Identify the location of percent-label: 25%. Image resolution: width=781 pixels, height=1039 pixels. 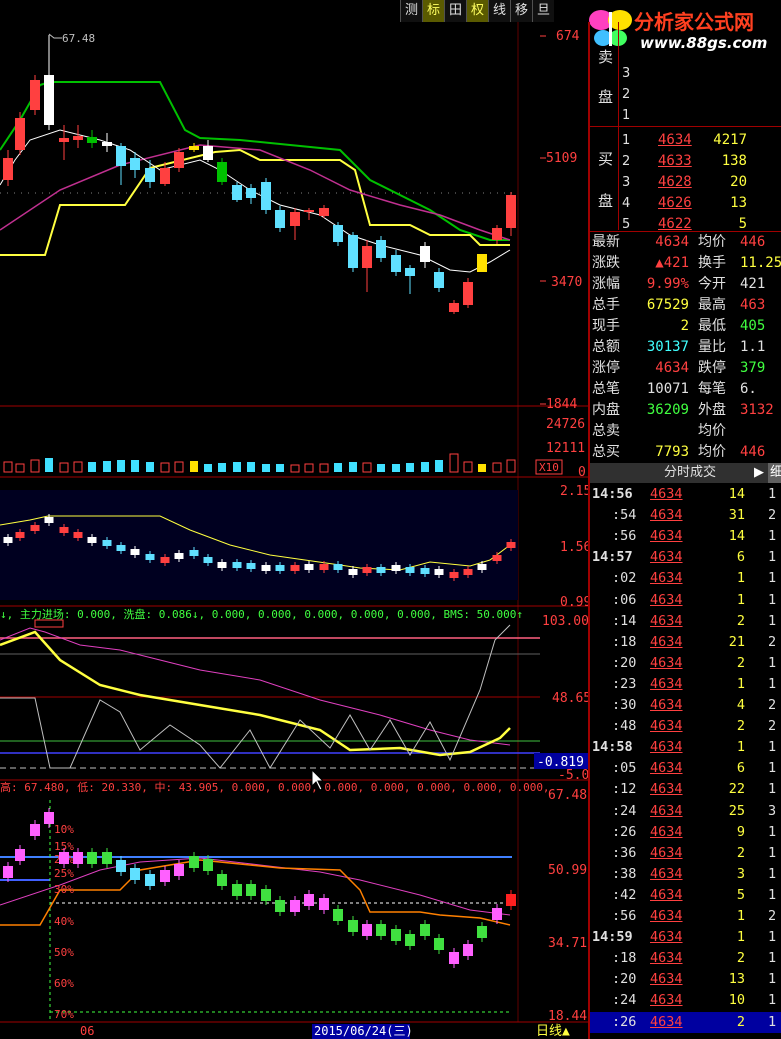
(64, 873).